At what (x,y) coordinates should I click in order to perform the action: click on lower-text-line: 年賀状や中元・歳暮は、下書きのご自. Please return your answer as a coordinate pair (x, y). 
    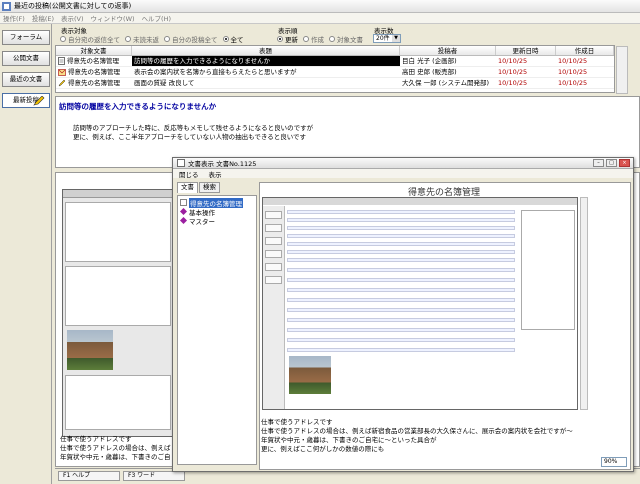
    Looking at the image, I should click on (115, 457).